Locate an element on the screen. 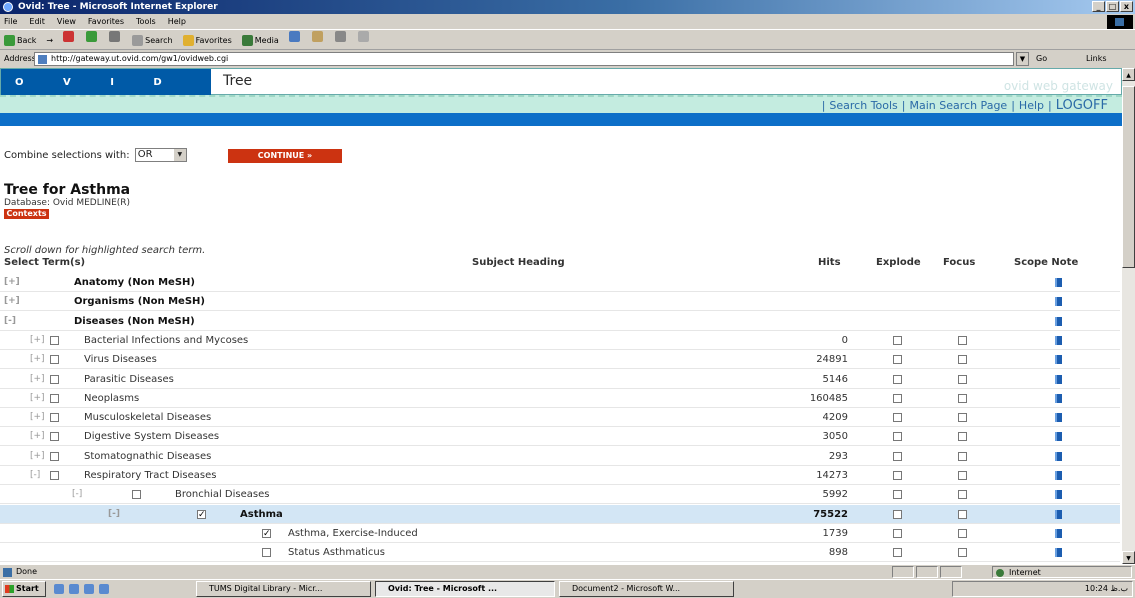  subject-heading: Asthma is located at coordinates (261, 514).